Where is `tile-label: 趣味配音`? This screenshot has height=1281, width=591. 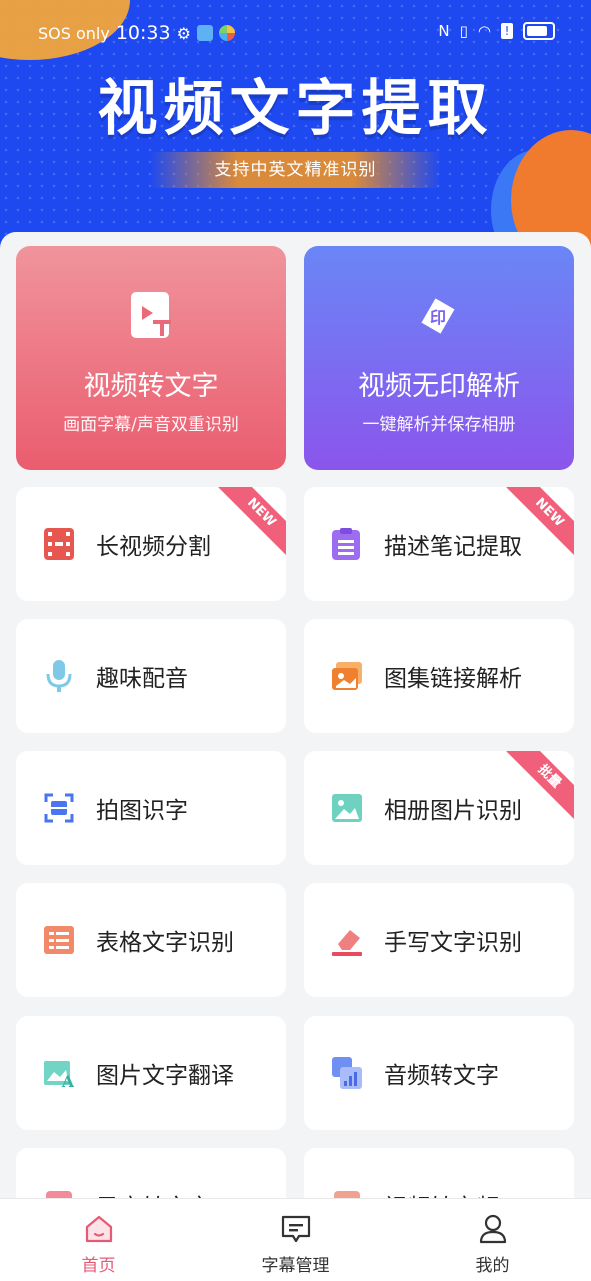 tile-label: 趣味配音 is located at coordinates (142, 679).